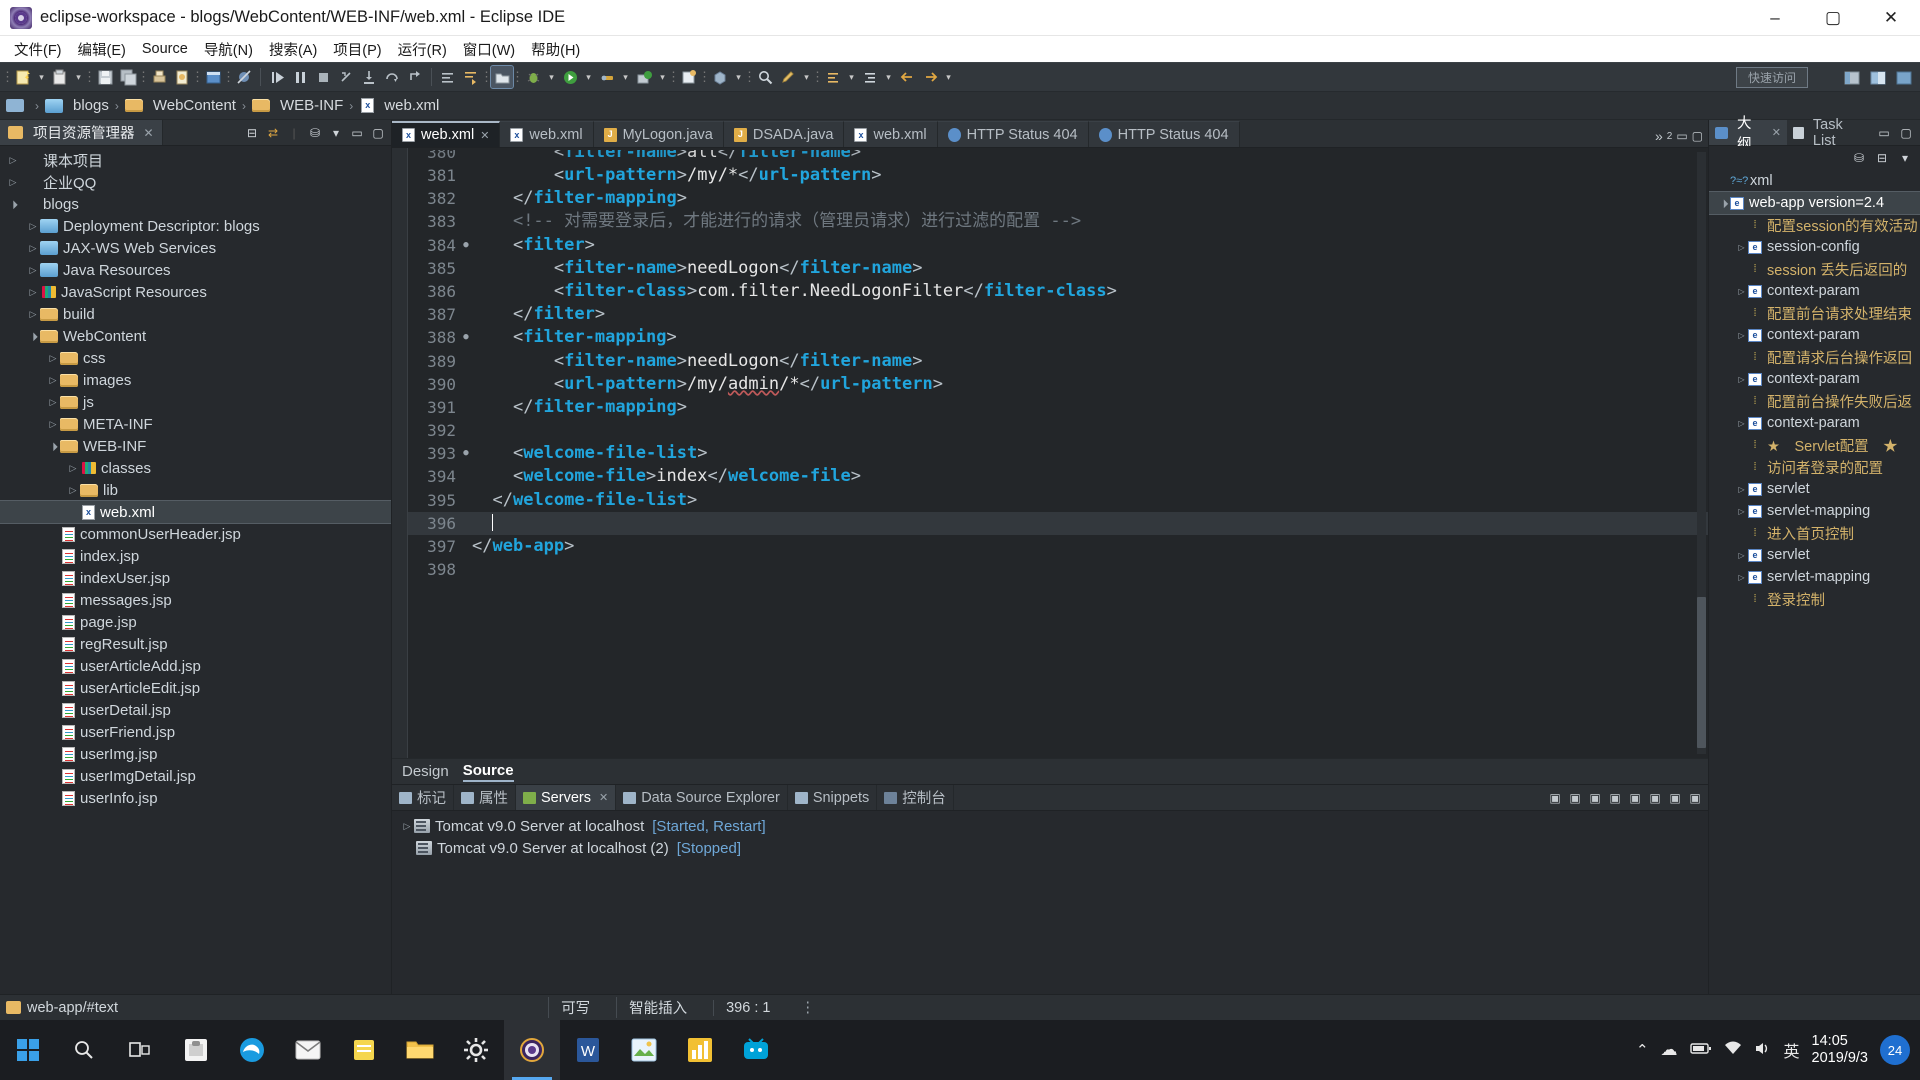 The height and width of the screenshot is (1080, 1920). What do you see at coordinates (930, 77) in the screenshot?
I see `forward-icon` at bounding box center [930, 77].